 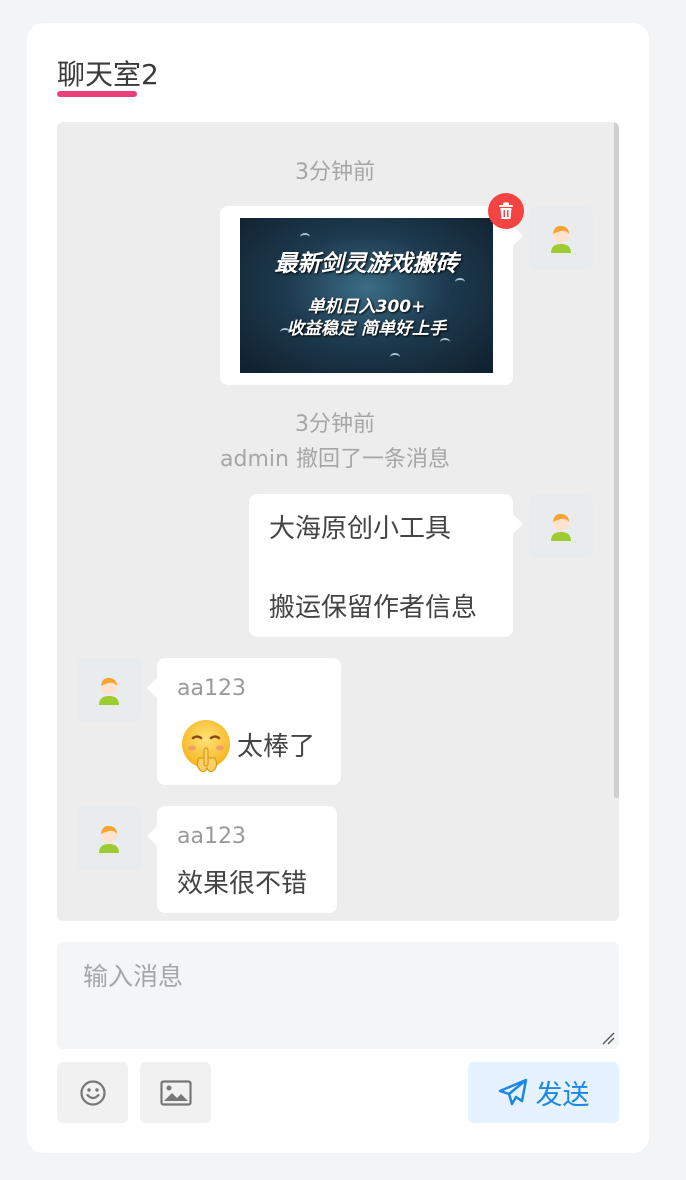 What do you see at coordinates (373, 608) in the screenshot?
I see `message-text: 搬运保留作者信息` at bounding box center [373, 608].